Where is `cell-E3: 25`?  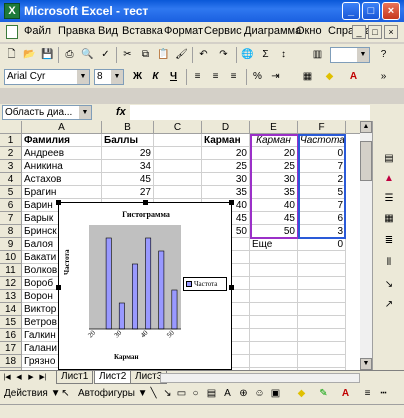 cell-E3: 25 is located at coordinates (274, 166).